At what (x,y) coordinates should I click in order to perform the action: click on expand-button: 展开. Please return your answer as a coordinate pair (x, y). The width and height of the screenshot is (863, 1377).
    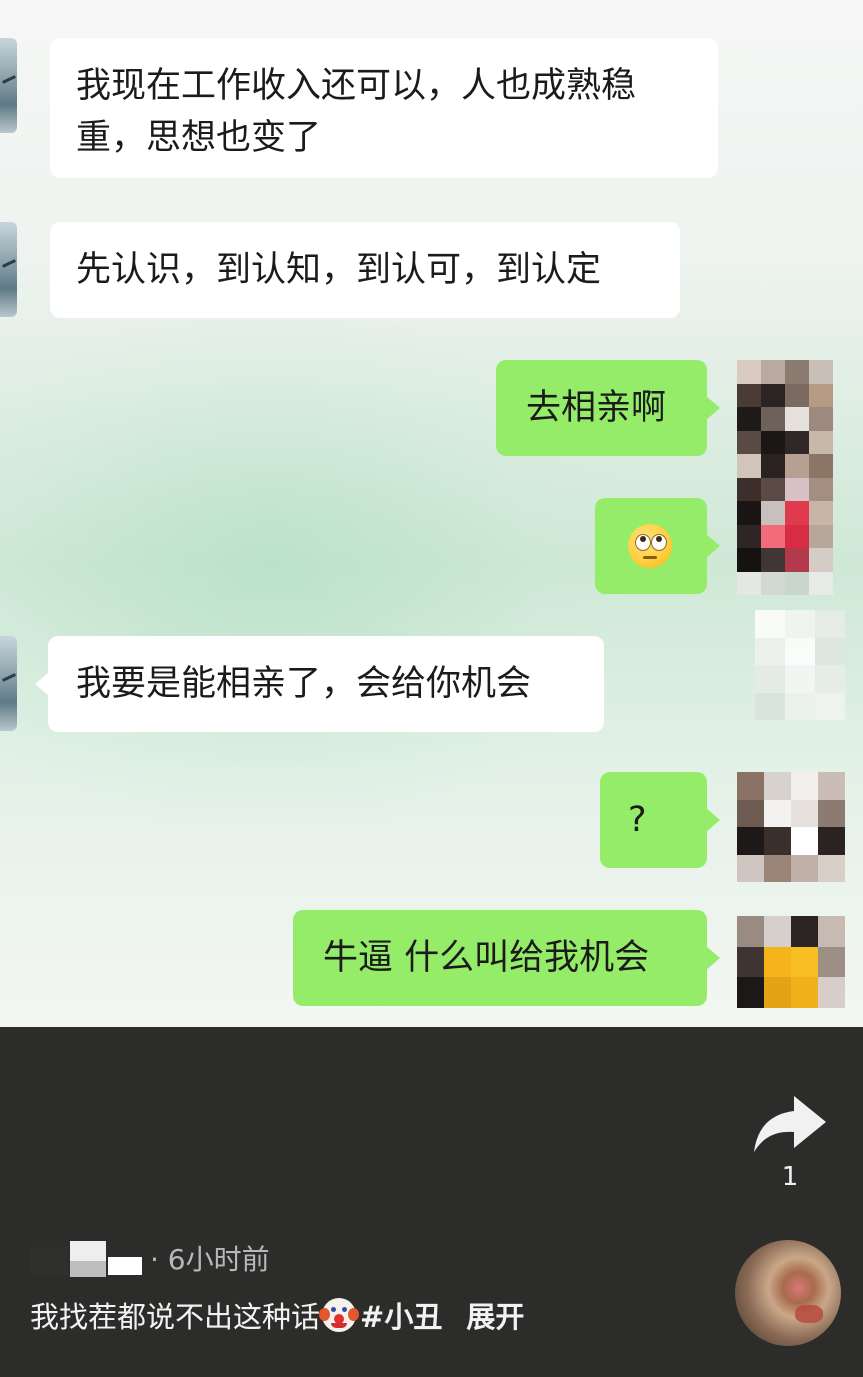
    Looking at the image, I should click on (495, 1315).